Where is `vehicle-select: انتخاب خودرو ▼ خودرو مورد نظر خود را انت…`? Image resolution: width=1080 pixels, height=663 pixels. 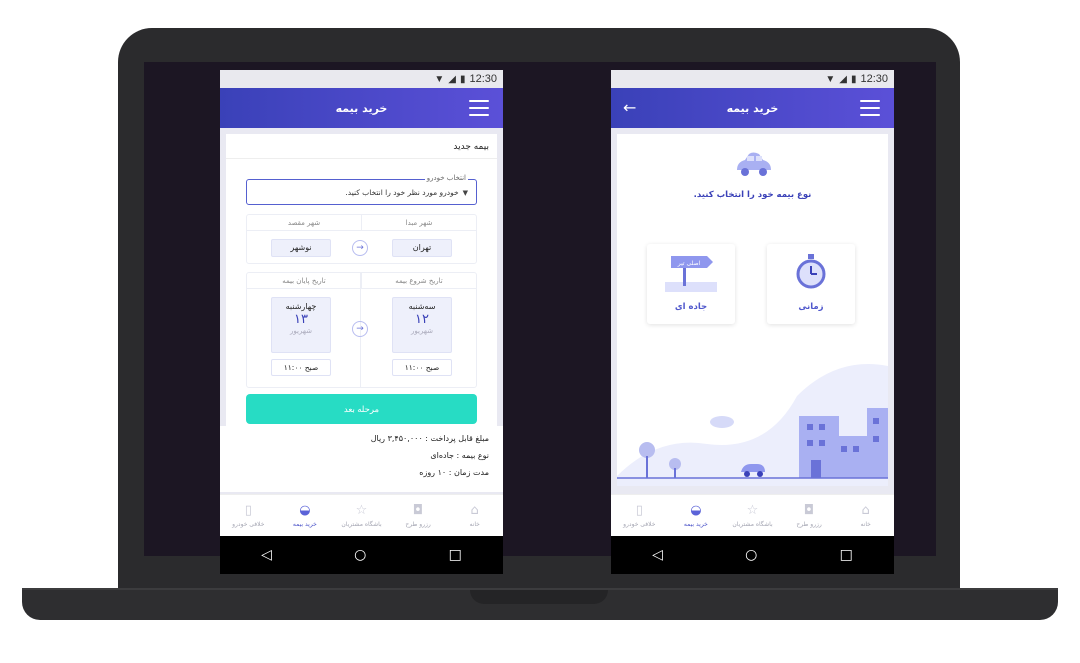
vehicle-select: انتخاب خودرو ▼ خودرو مورد نظر خود را انت… is located at coordinates (361, 189).